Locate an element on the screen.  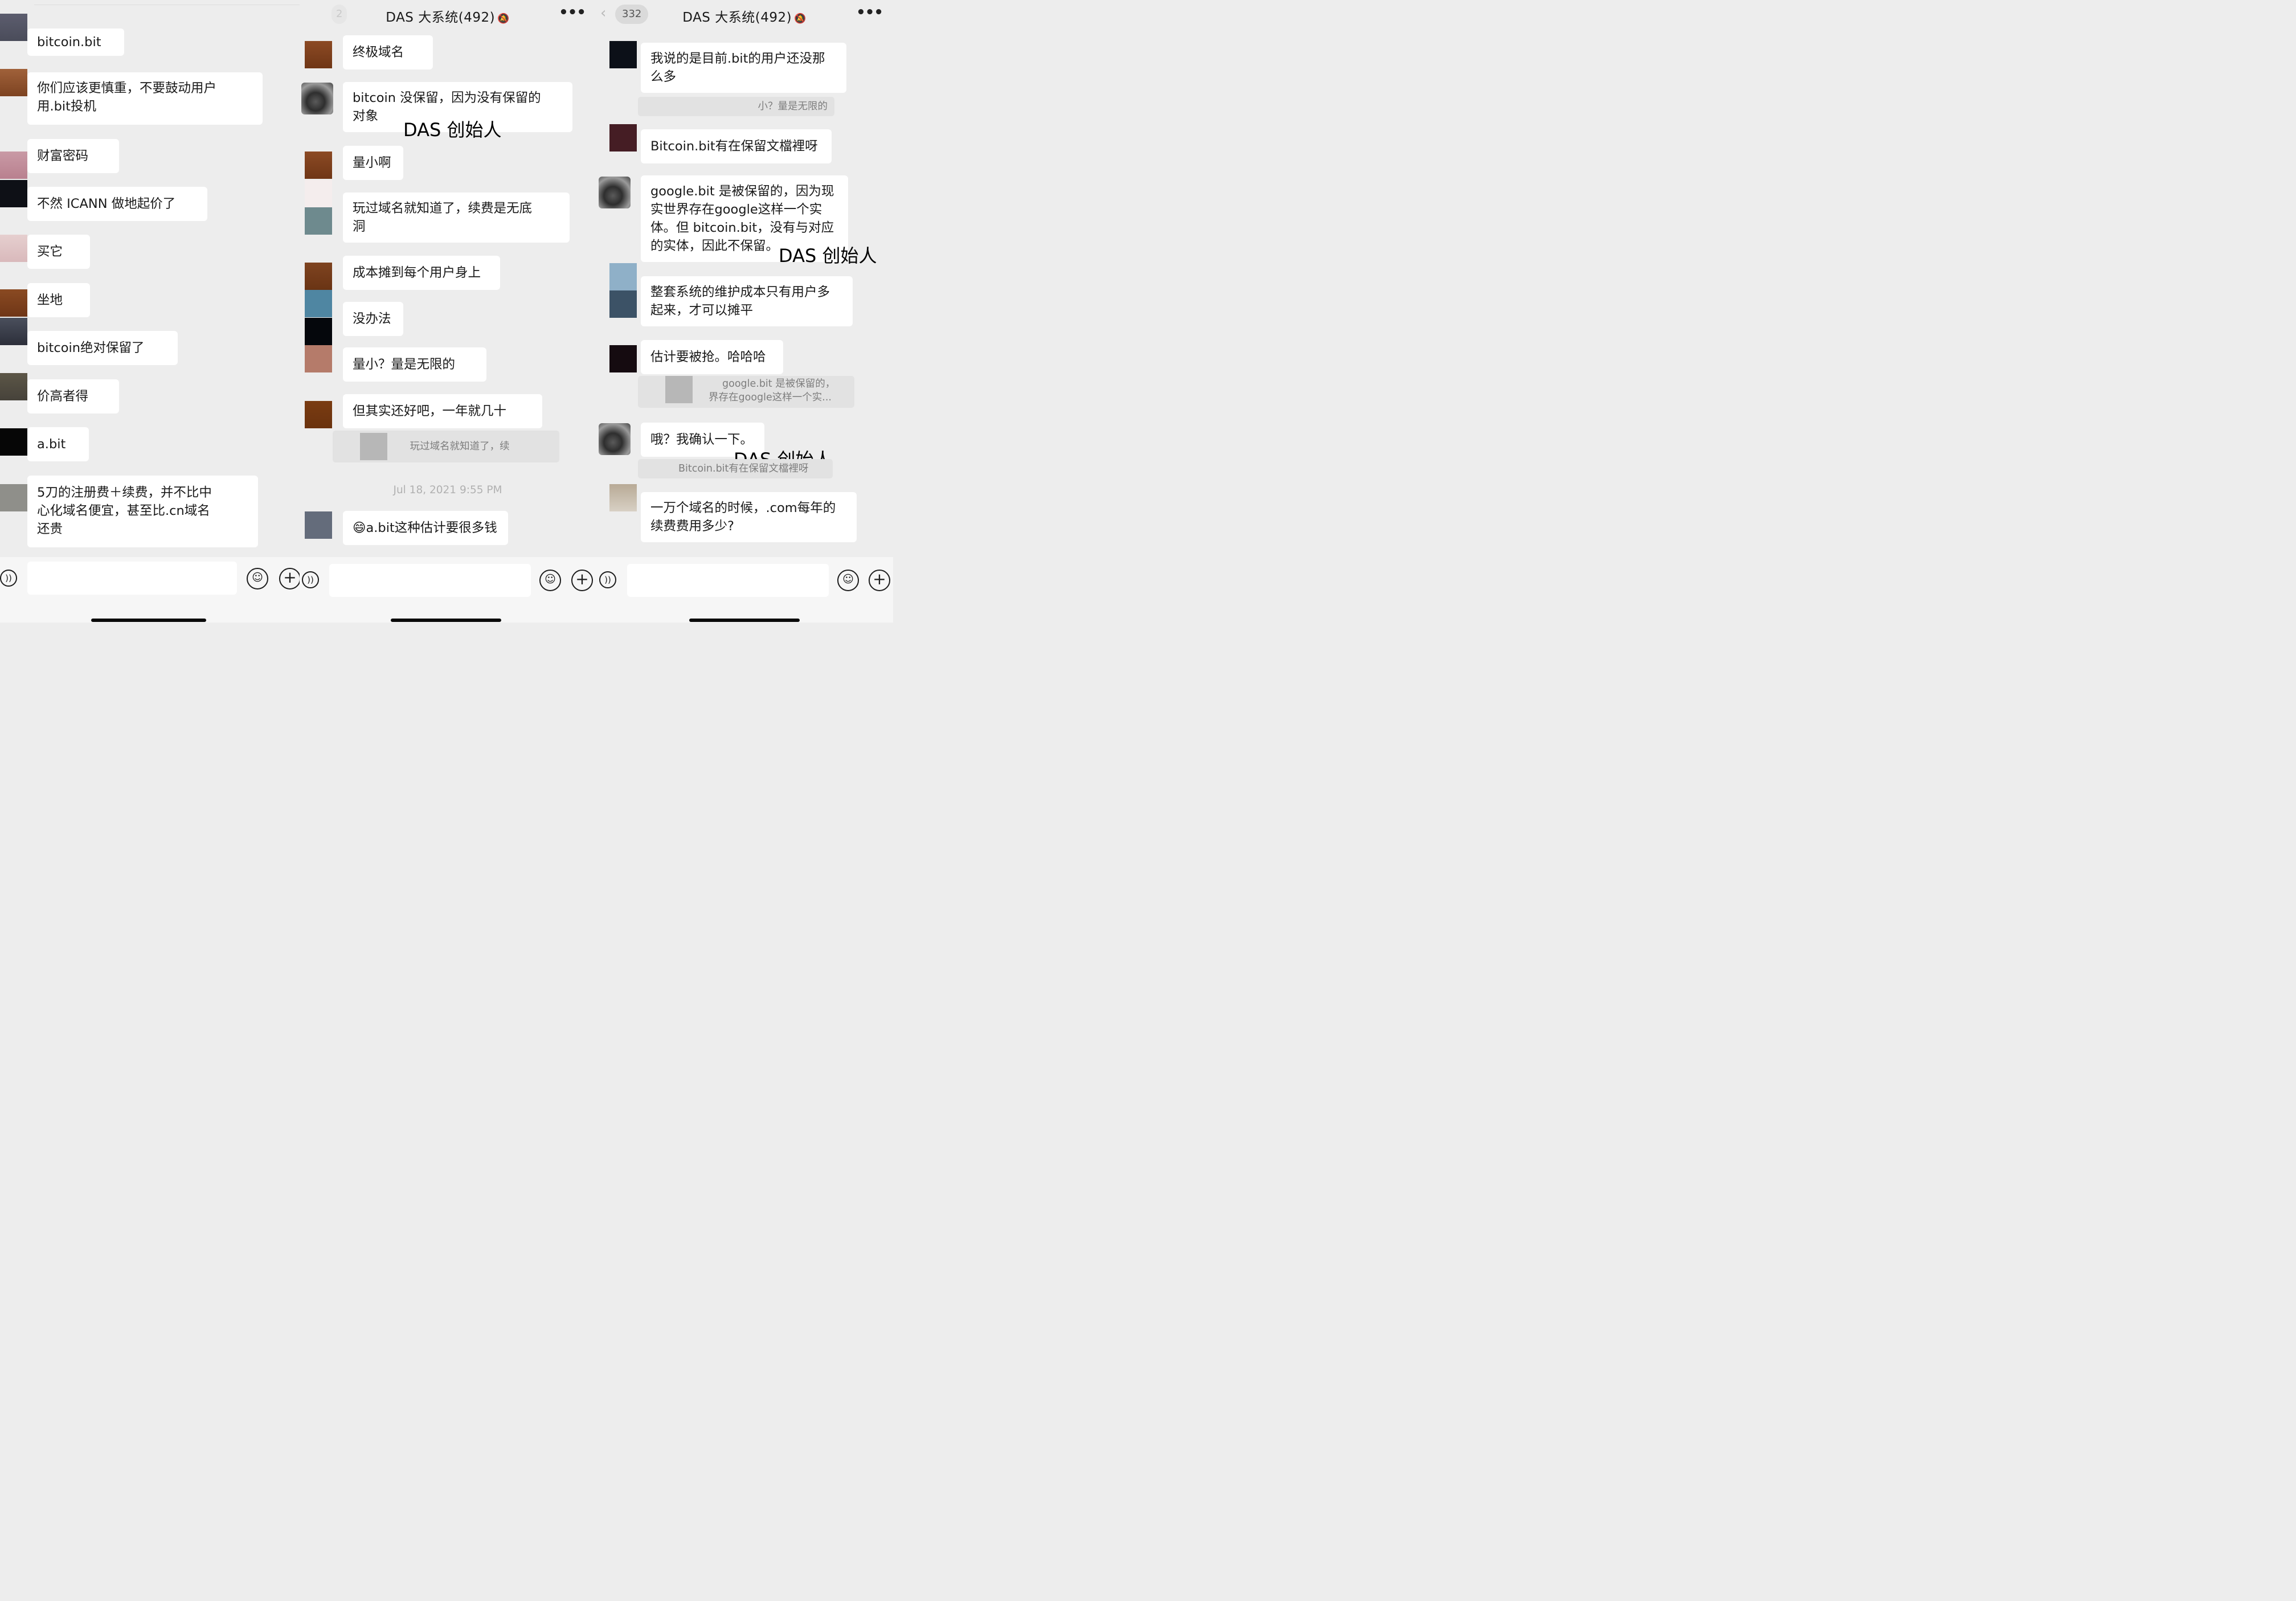
message-bubble: Bitcoin.bit有在保留文檔裡呀 is located at coordinates (737, 146).